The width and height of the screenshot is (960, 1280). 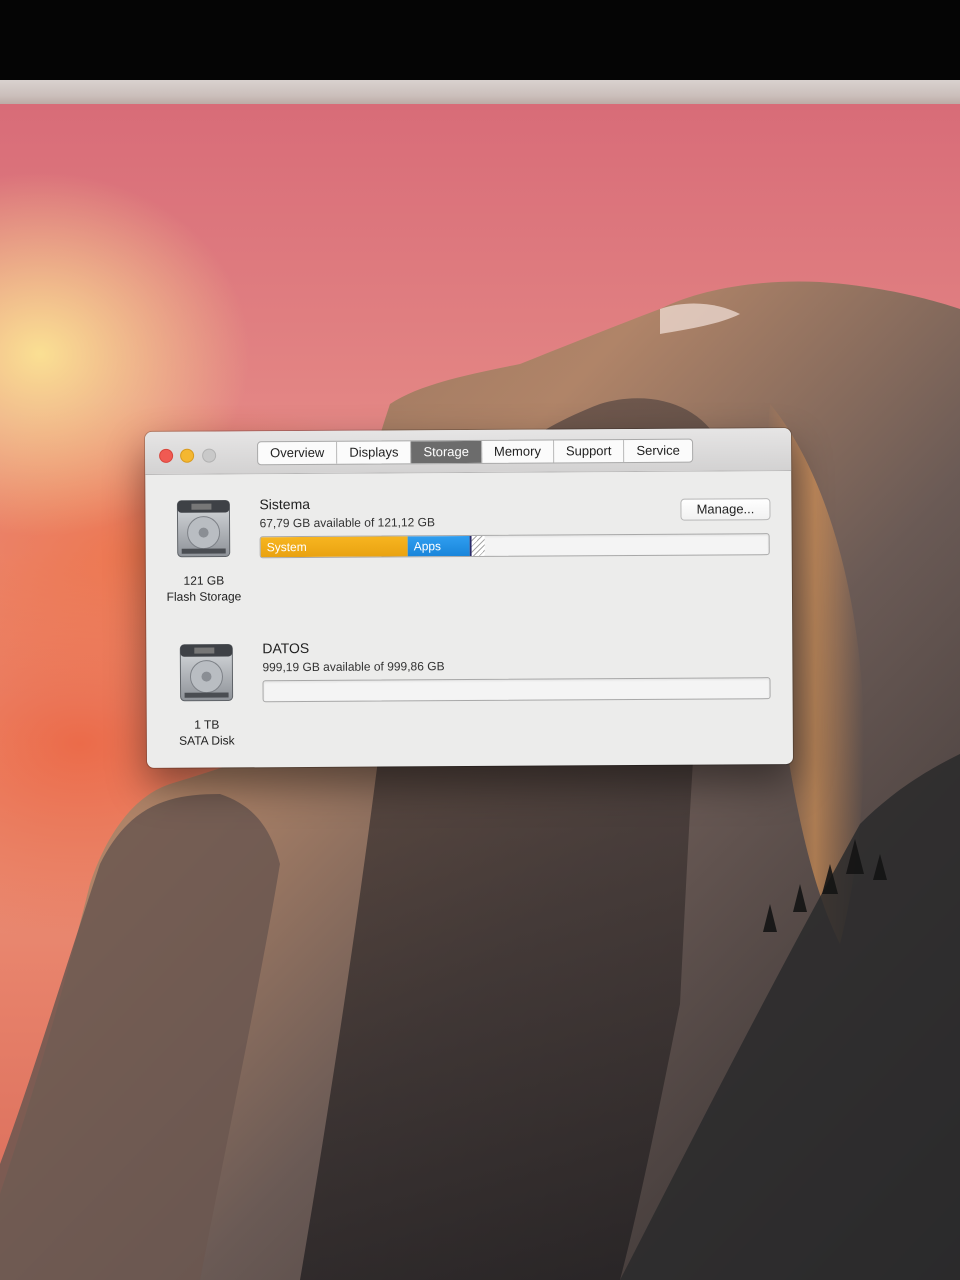 I want to click on volume-available: 67,79 GB available of 121,12 GB, so click(x=347, y=523).